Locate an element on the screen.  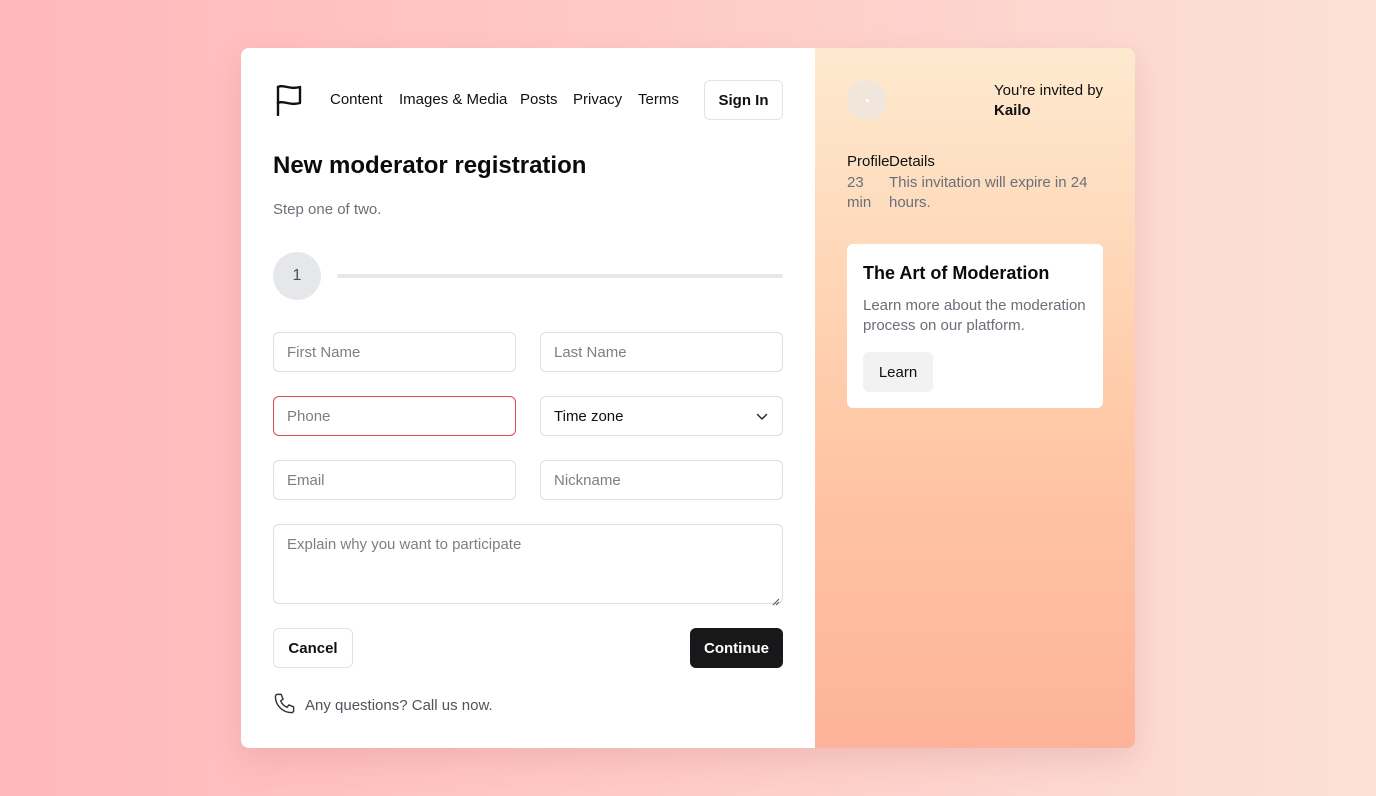
help-text: Any questions? Call us now. is located at coordinates (399, 705).